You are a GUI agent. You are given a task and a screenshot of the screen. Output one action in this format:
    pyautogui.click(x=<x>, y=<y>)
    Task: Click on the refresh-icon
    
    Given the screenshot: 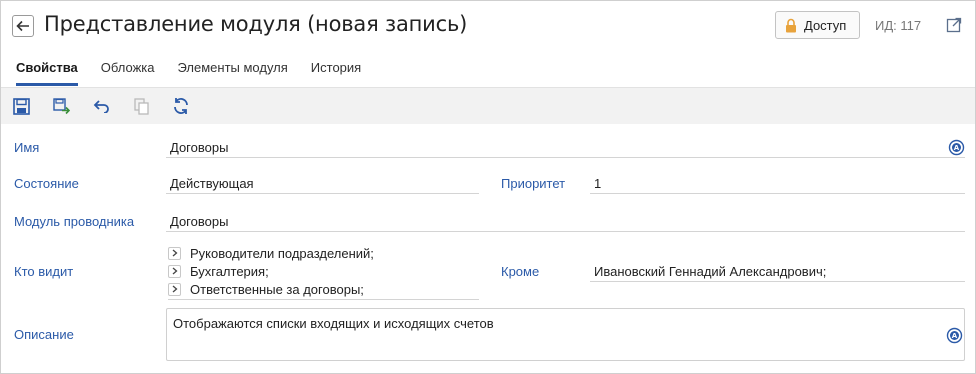 What is the action you would take?
    pyautogui.click(x=181, y=106)
    